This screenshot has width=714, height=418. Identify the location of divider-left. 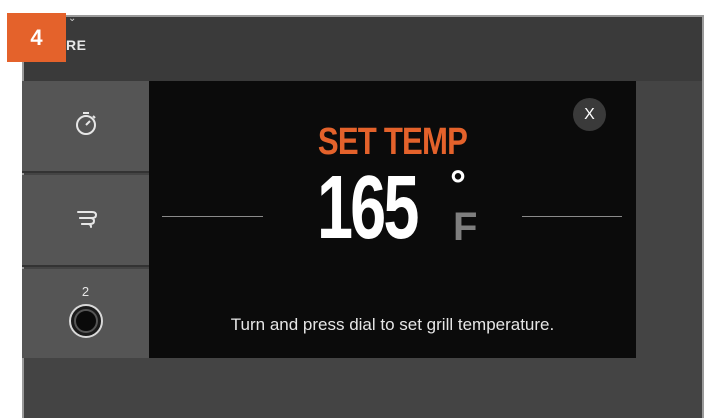
(212, 216).